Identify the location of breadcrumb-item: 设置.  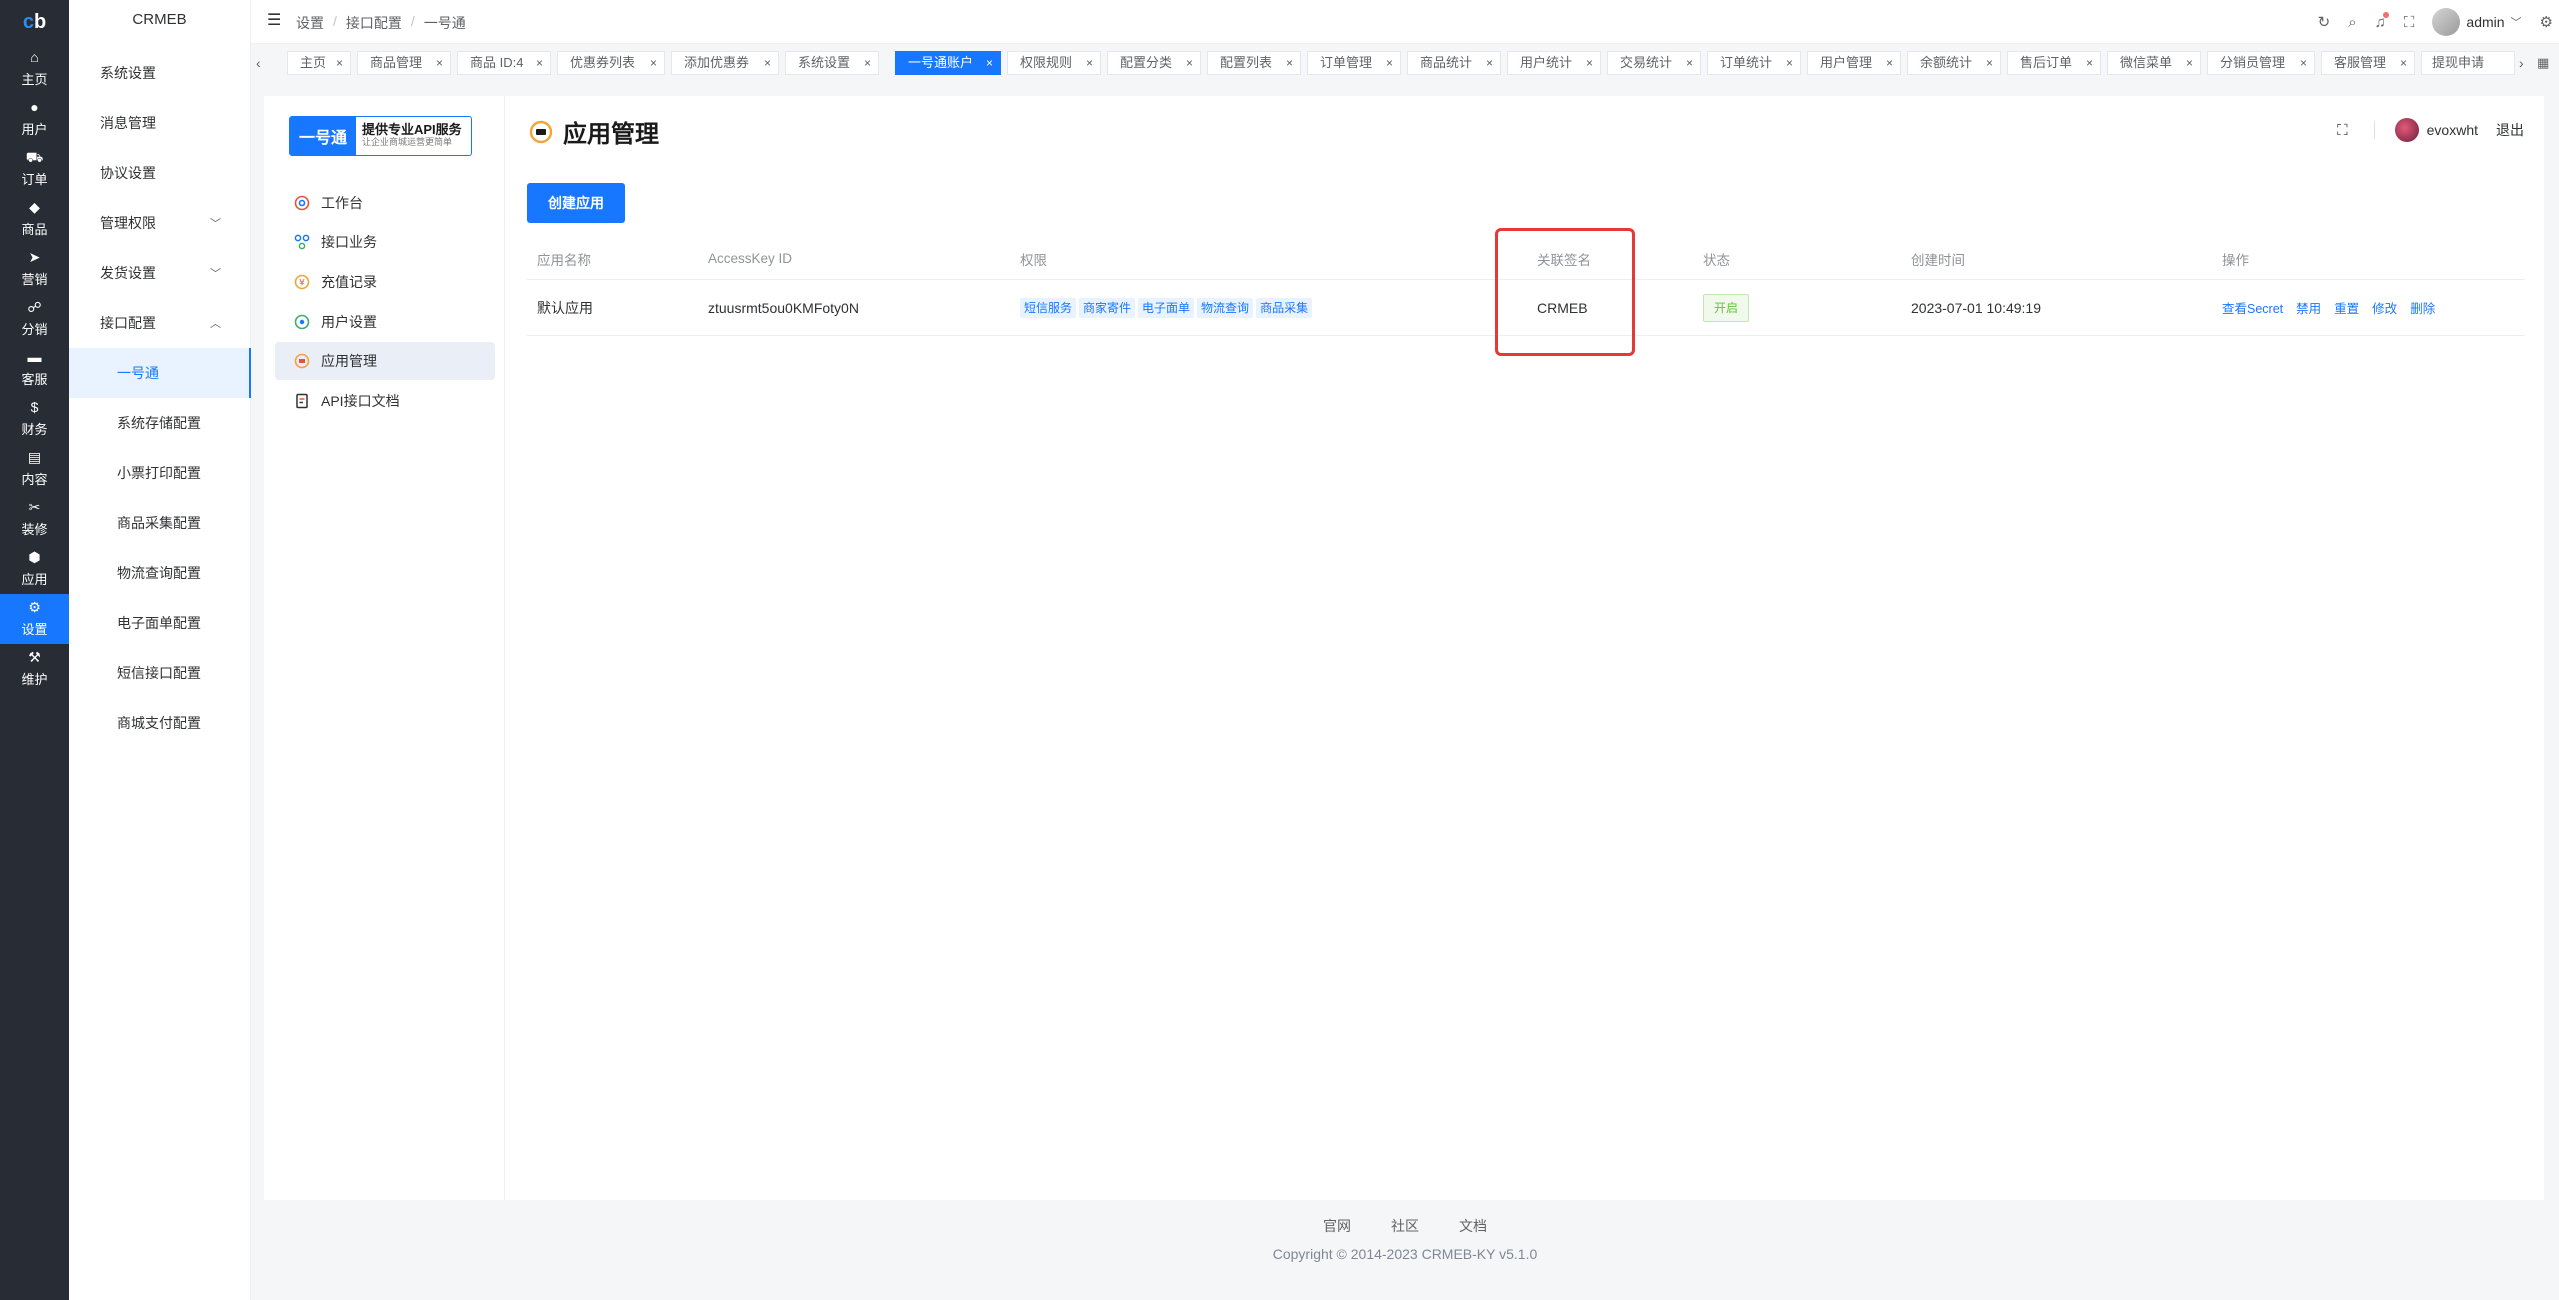
(310, 23).